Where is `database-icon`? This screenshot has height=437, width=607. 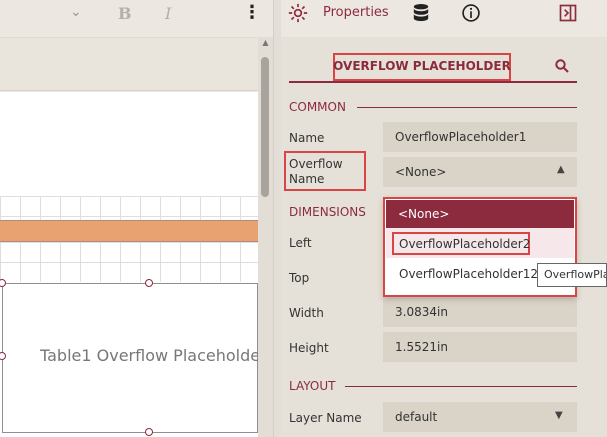
database-icon is located at coordinates (421, 13).